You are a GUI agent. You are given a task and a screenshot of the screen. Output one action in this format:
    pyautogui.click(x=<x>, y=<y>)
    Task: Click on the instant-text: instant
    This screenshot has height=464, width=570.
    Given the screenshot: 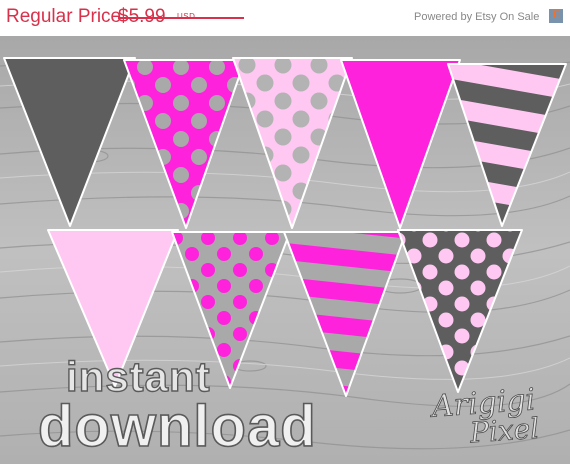 What is the action you would take?
    pyautogui.click(x=138, y=376)
    